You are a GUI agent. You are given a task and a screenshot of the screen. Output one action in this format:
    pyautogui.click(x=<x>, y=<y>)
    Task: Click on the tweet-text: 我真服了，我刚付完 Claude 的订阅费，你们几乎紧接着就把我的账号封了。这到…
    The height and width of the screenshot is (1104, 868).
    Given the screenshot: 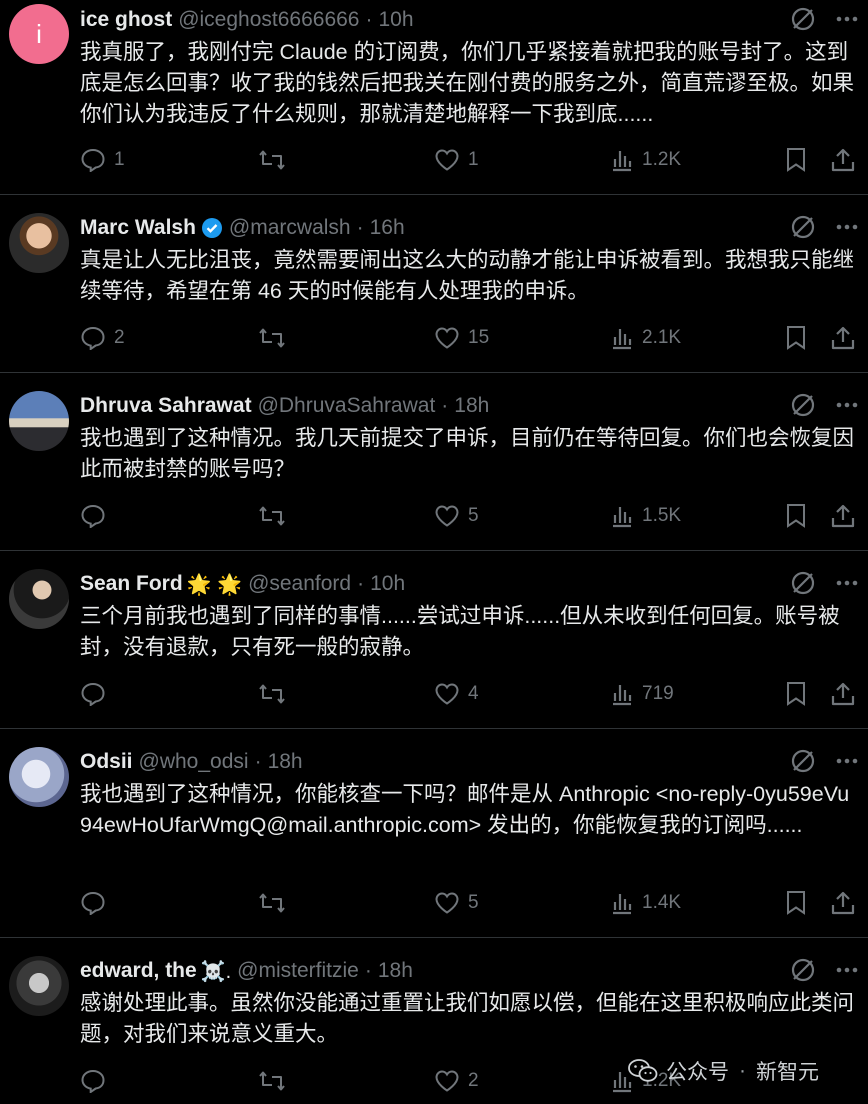 What is the action you would take?
    pyautogui.click(x=467, y=83)
    